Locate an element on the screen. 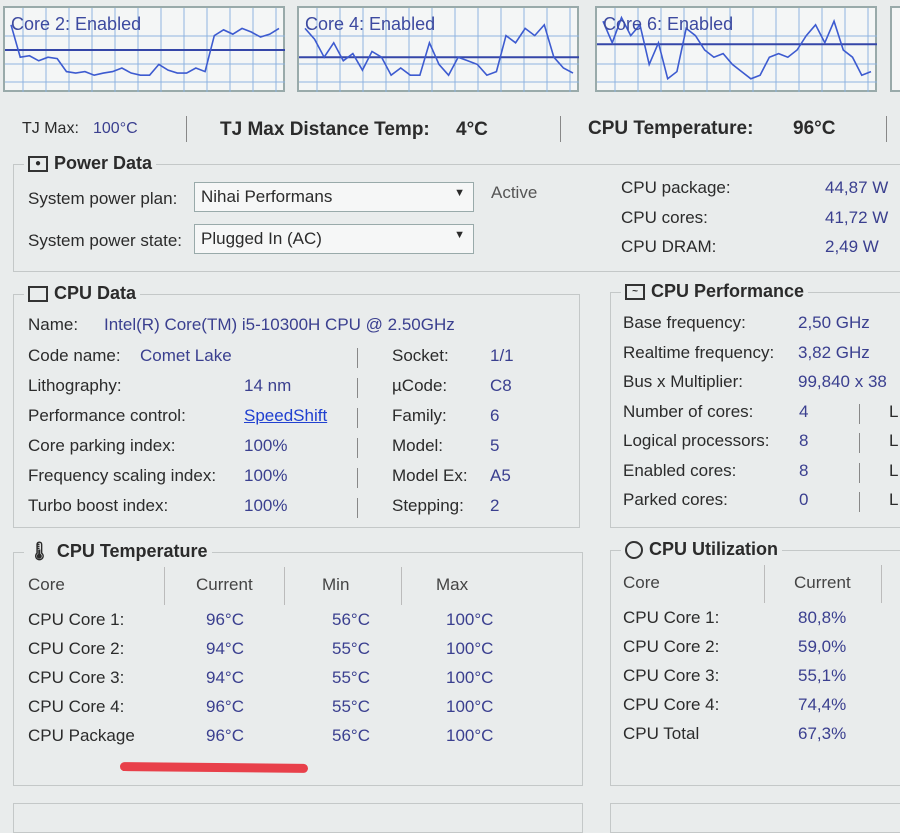  temp-value: 94°C is located at coordinates (225, 648).